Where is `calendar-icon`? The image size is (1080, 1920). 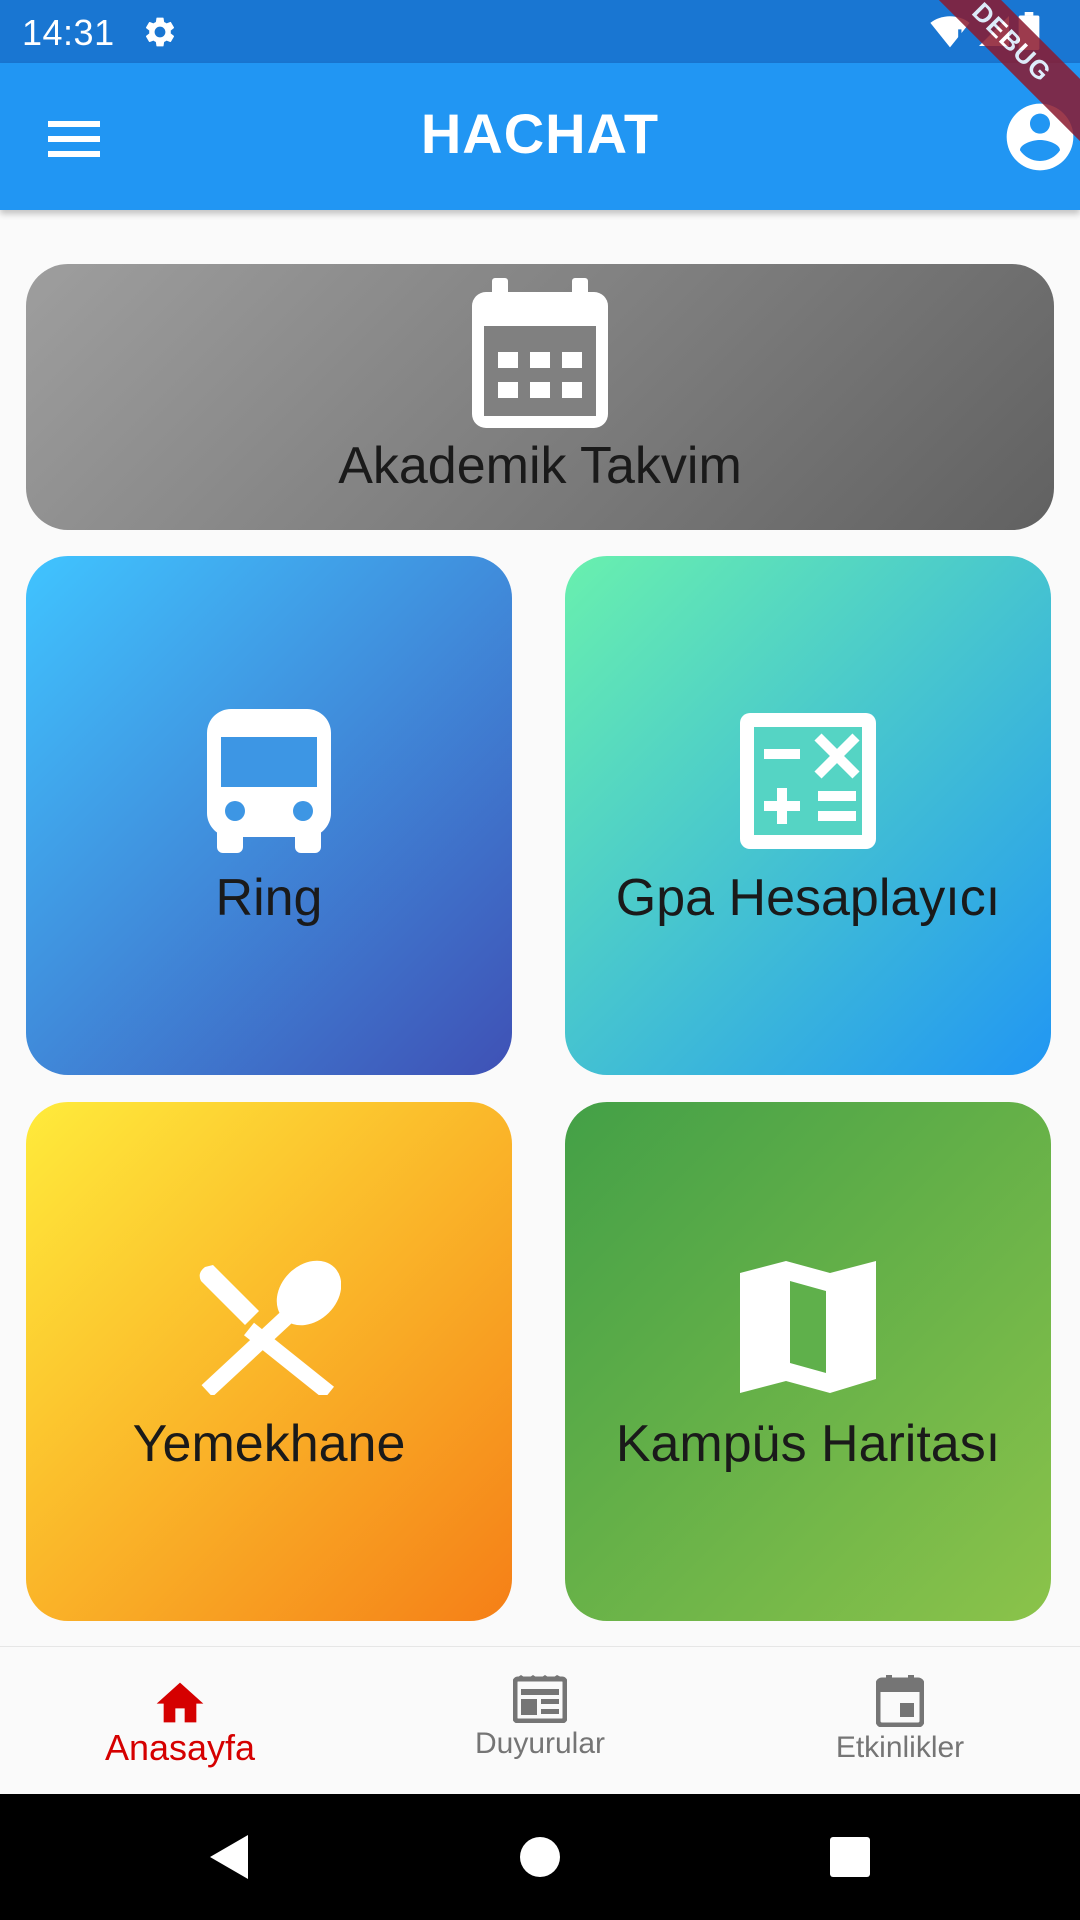 calendar-icon is located at coordinates (540, 353).